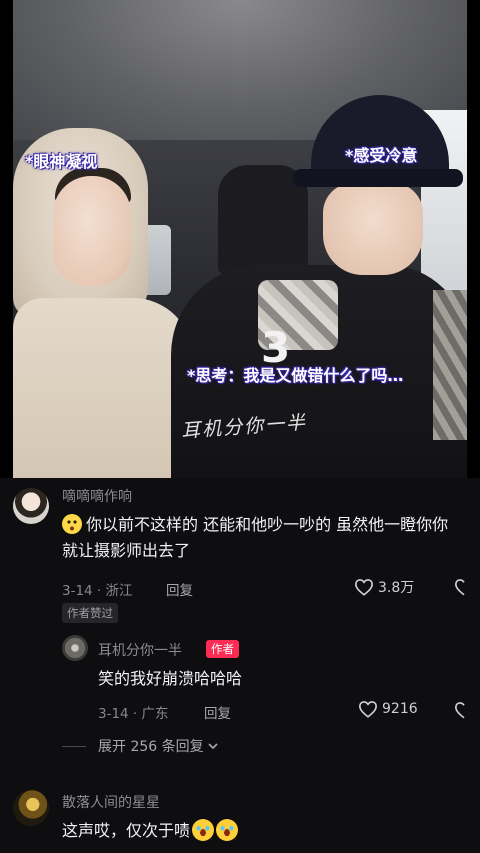 This screenshot has width=480, height=853. Describe the element at coordinates (400, 709) in the screenshot. I see `like-count: 9216` at that location.